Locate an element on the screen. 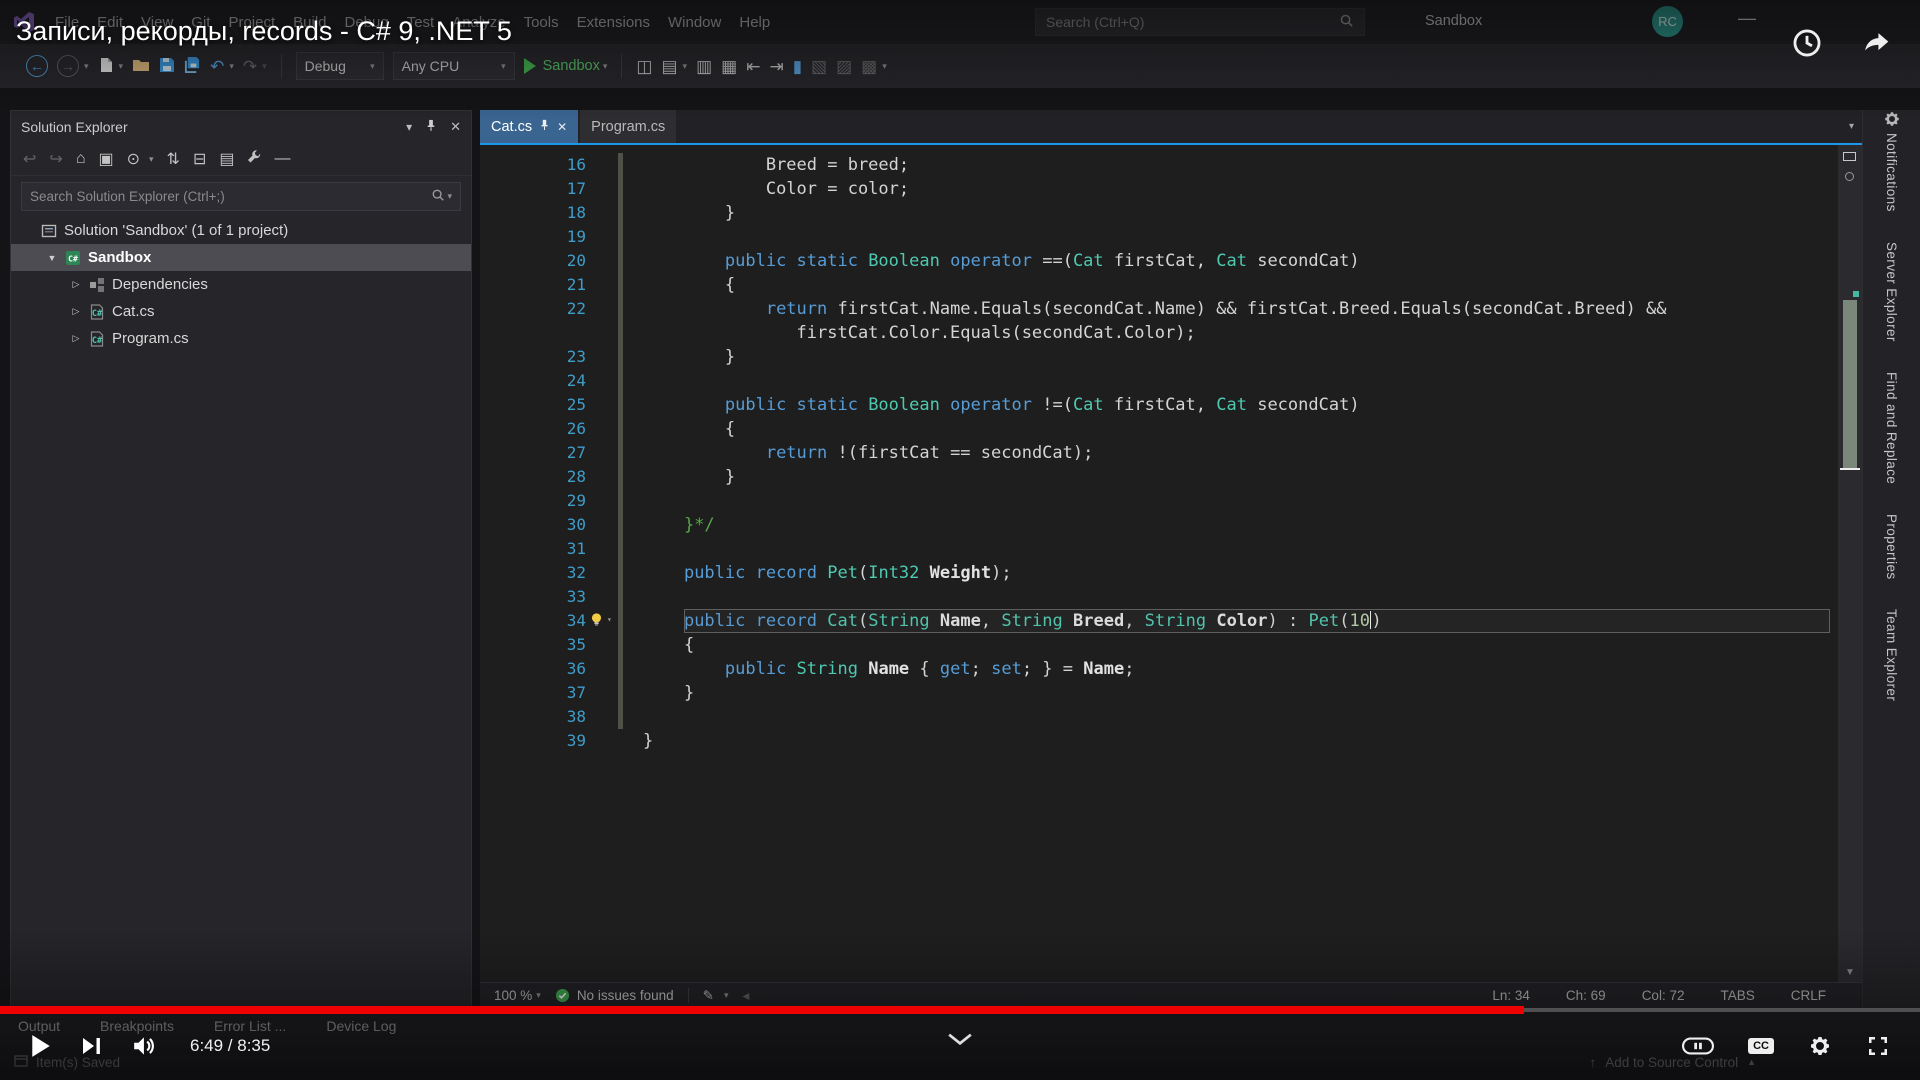  window-title: Sandbox is located at coordinates (1454, 21).